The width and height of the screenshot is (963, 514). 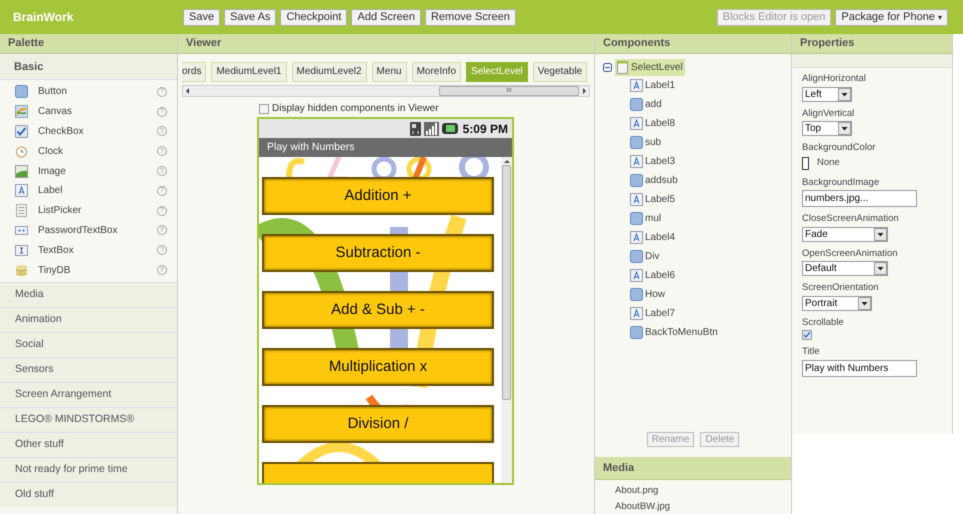 I want to click on palette-group-header: Media, so click(x=88, y=294).